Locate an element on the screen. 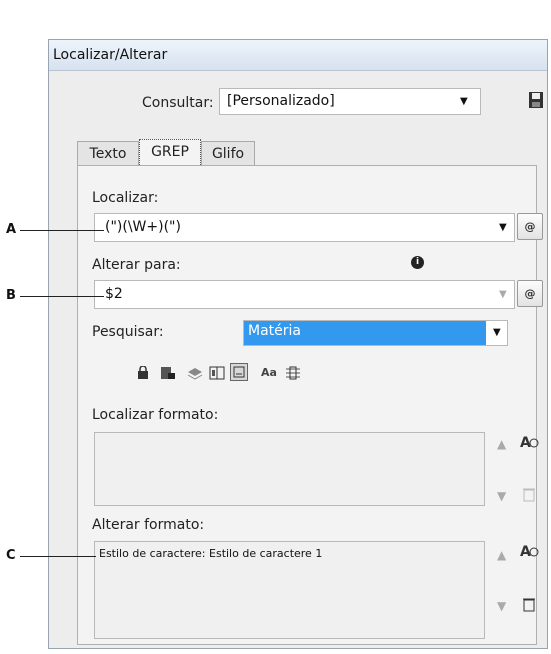 The image size is (551, 654). search-selection: Matéria is located at coordinates (365, 333).